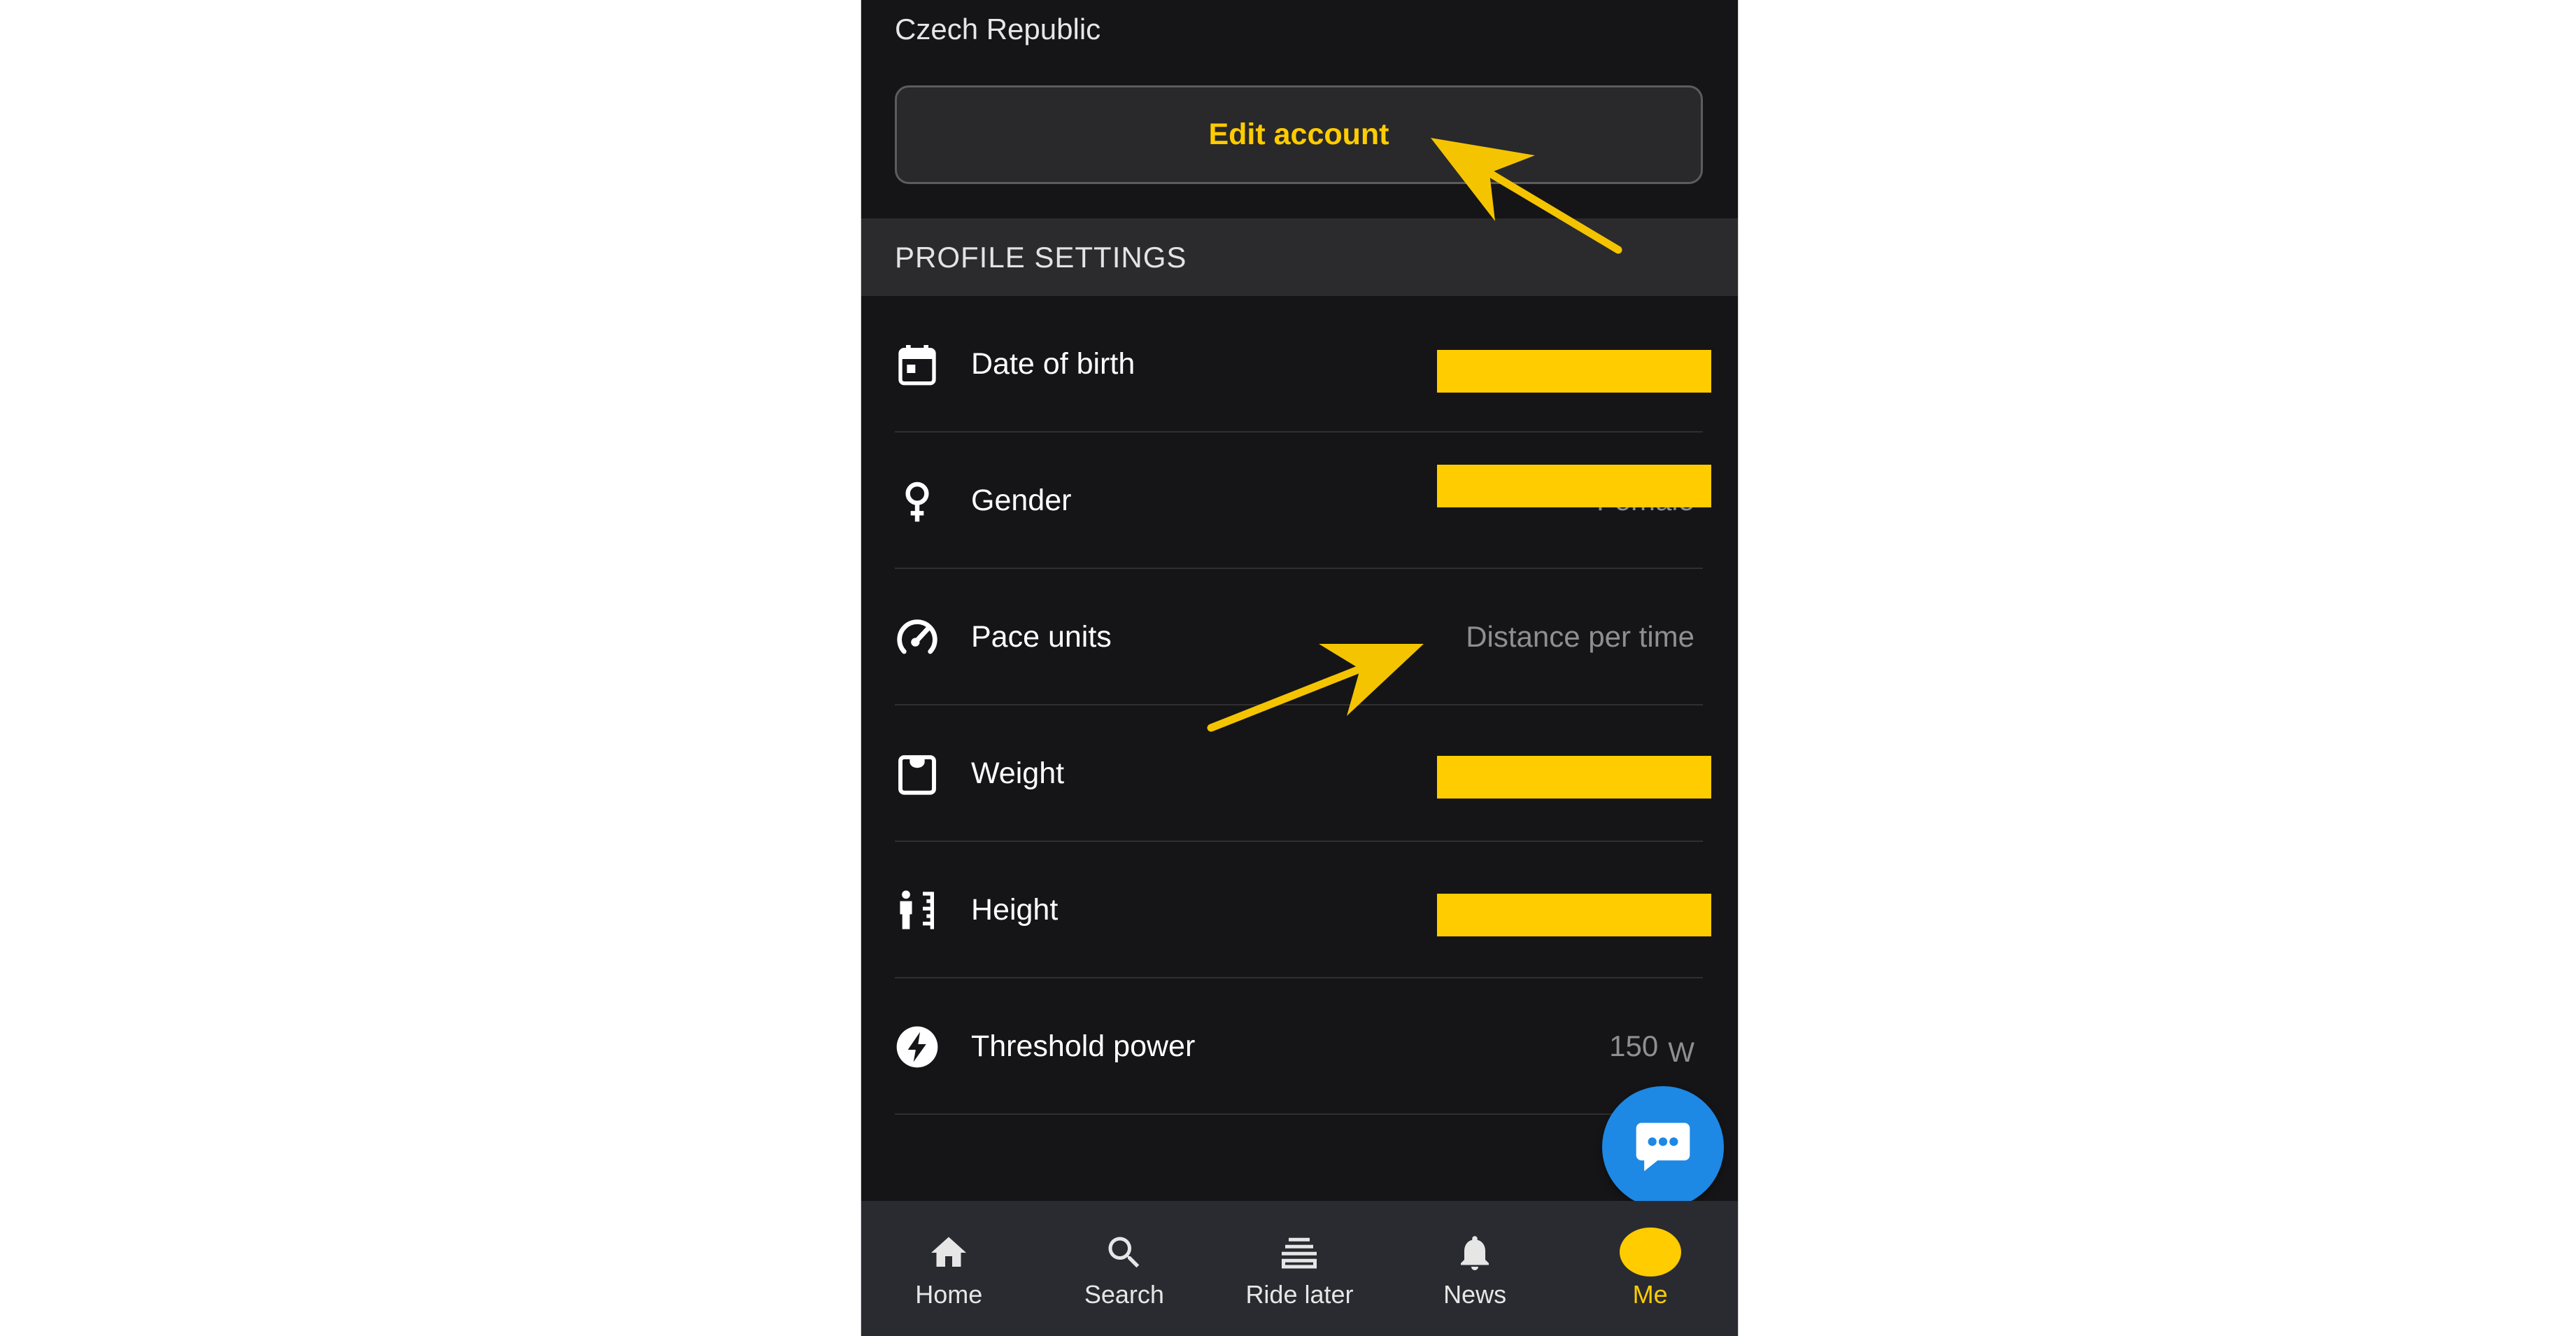 This screenshot has height=1336, width=2576. I want to click on home-icon, so click(949, 1253).